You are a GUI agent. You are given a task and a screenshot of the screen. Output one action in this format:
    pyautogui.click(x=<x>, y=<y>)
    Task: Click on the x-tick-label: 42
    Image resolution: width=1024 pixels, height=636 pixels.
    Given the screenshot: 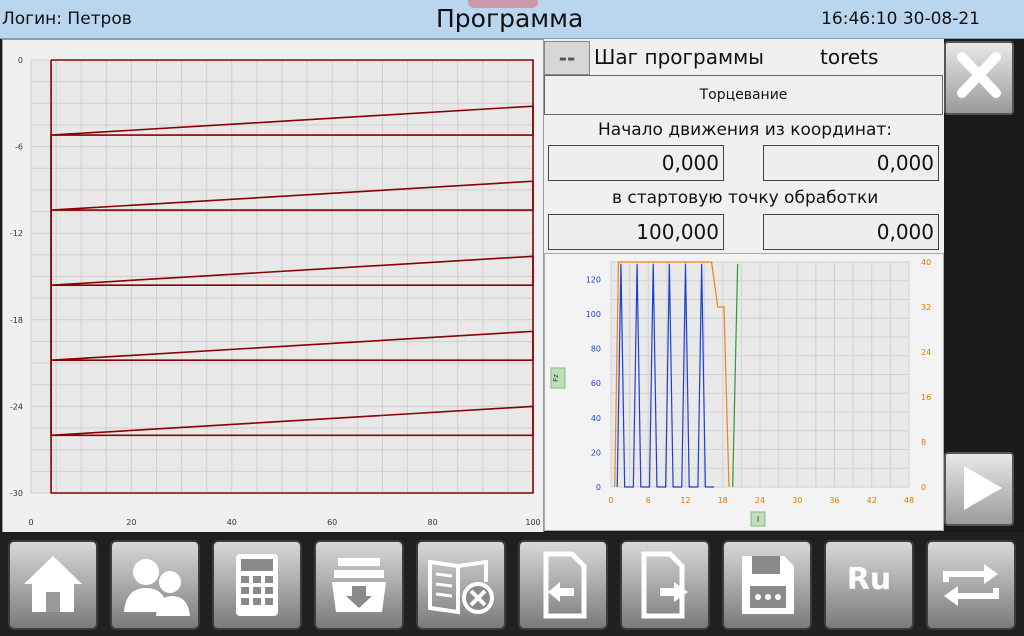 What is the action you would take?
    pyautogui.click(x=872, y=500)
    